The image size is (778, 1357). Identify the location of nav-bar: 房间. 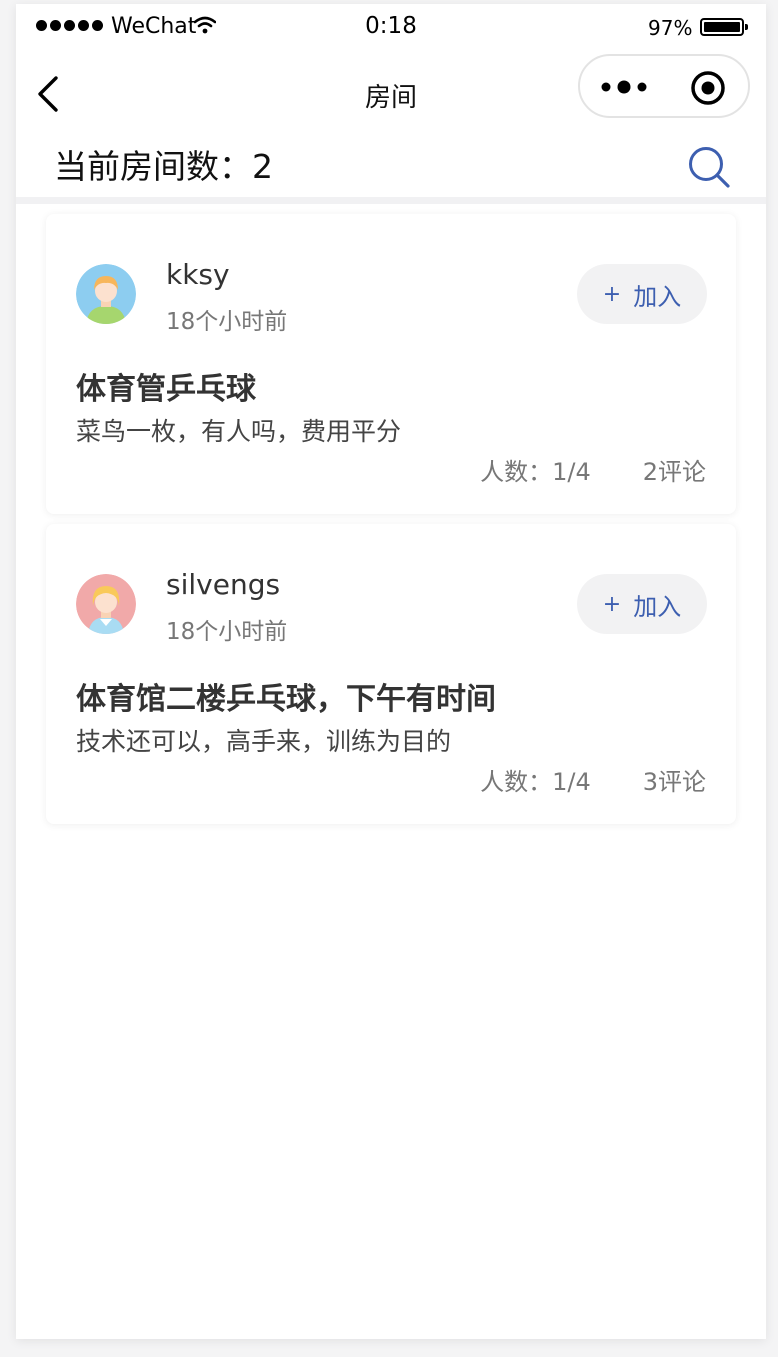
(391, 92).